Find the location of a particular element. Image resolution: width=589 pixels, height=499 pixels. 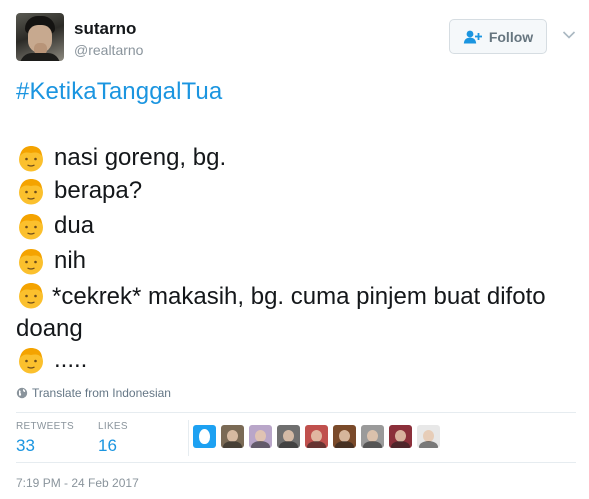

retweets-count: 33 is located at coordinates (25, 446).